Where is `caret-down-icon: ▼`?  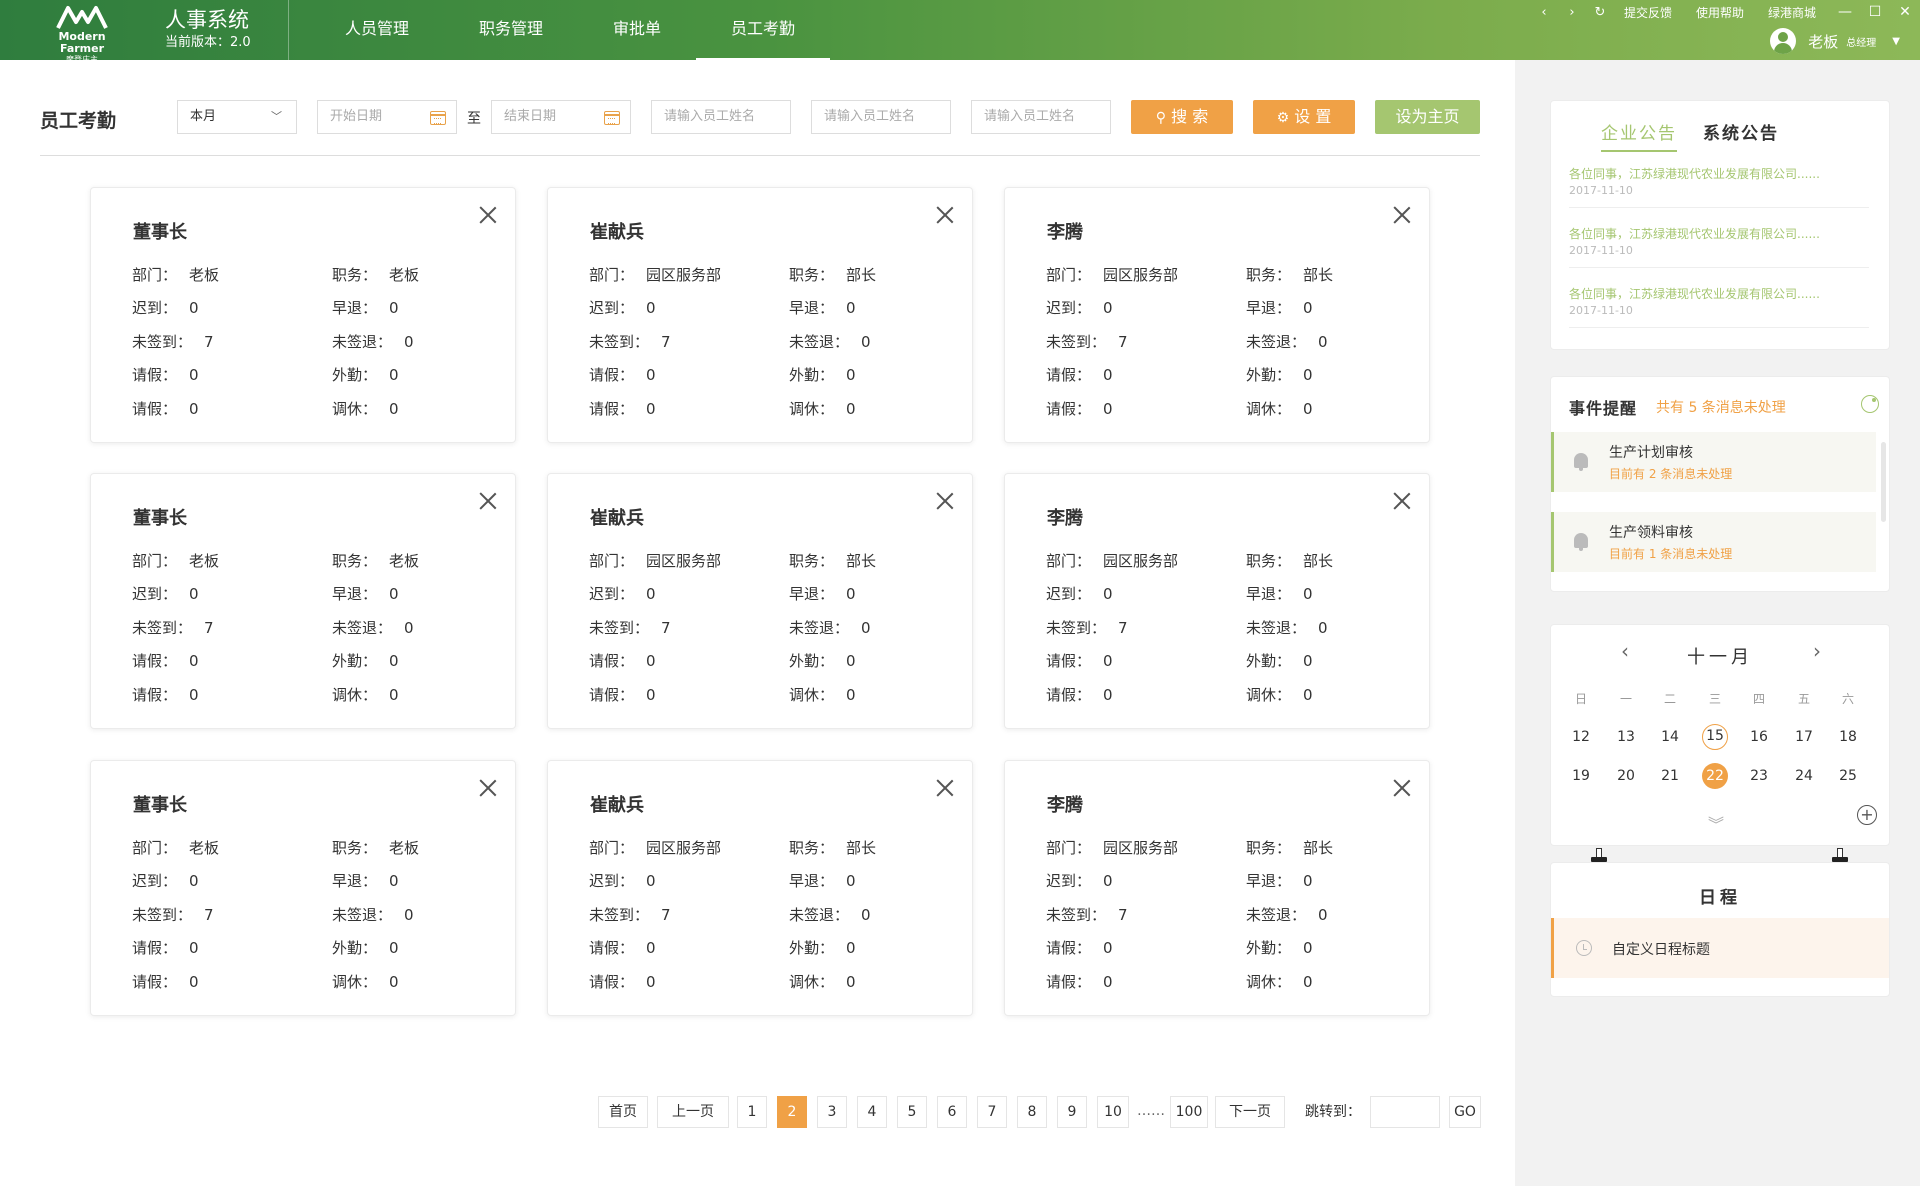 caret-down-icon: ▼ is located at coordinates (1896, 41).